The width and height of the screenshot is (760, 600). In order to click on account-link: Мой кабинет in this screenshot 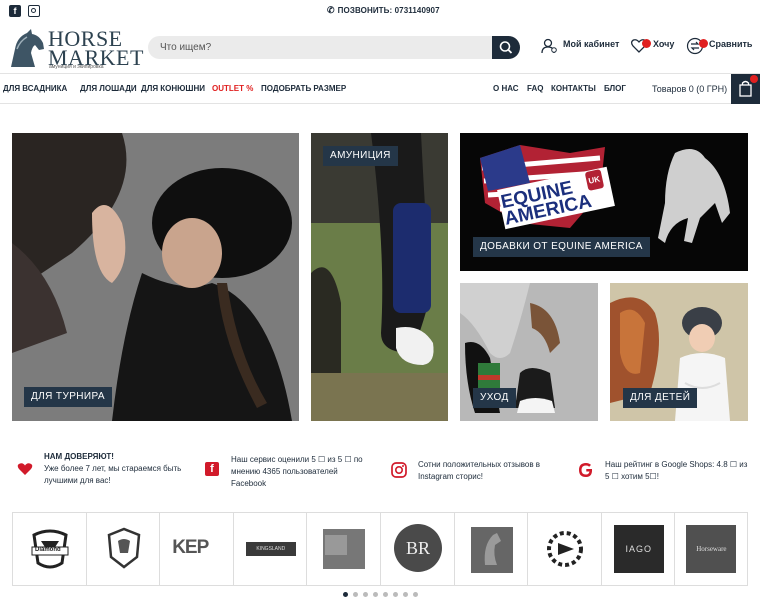, I will do `click(591, 44)`.